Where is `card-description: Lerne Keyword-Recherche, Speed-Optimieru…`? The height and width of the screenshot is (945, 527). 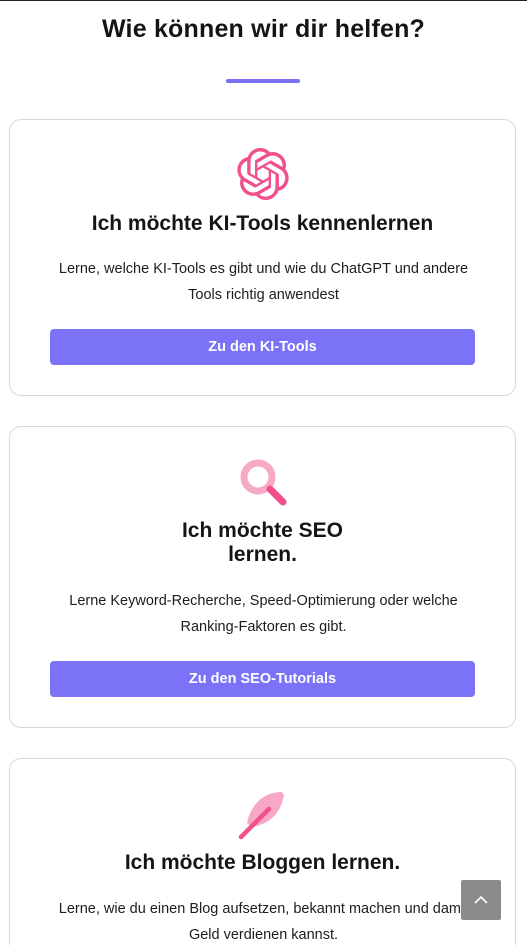 card-description: Lerne Keyword-Recherche, Speed-Optimieru… is located at coordinates (263, 614).